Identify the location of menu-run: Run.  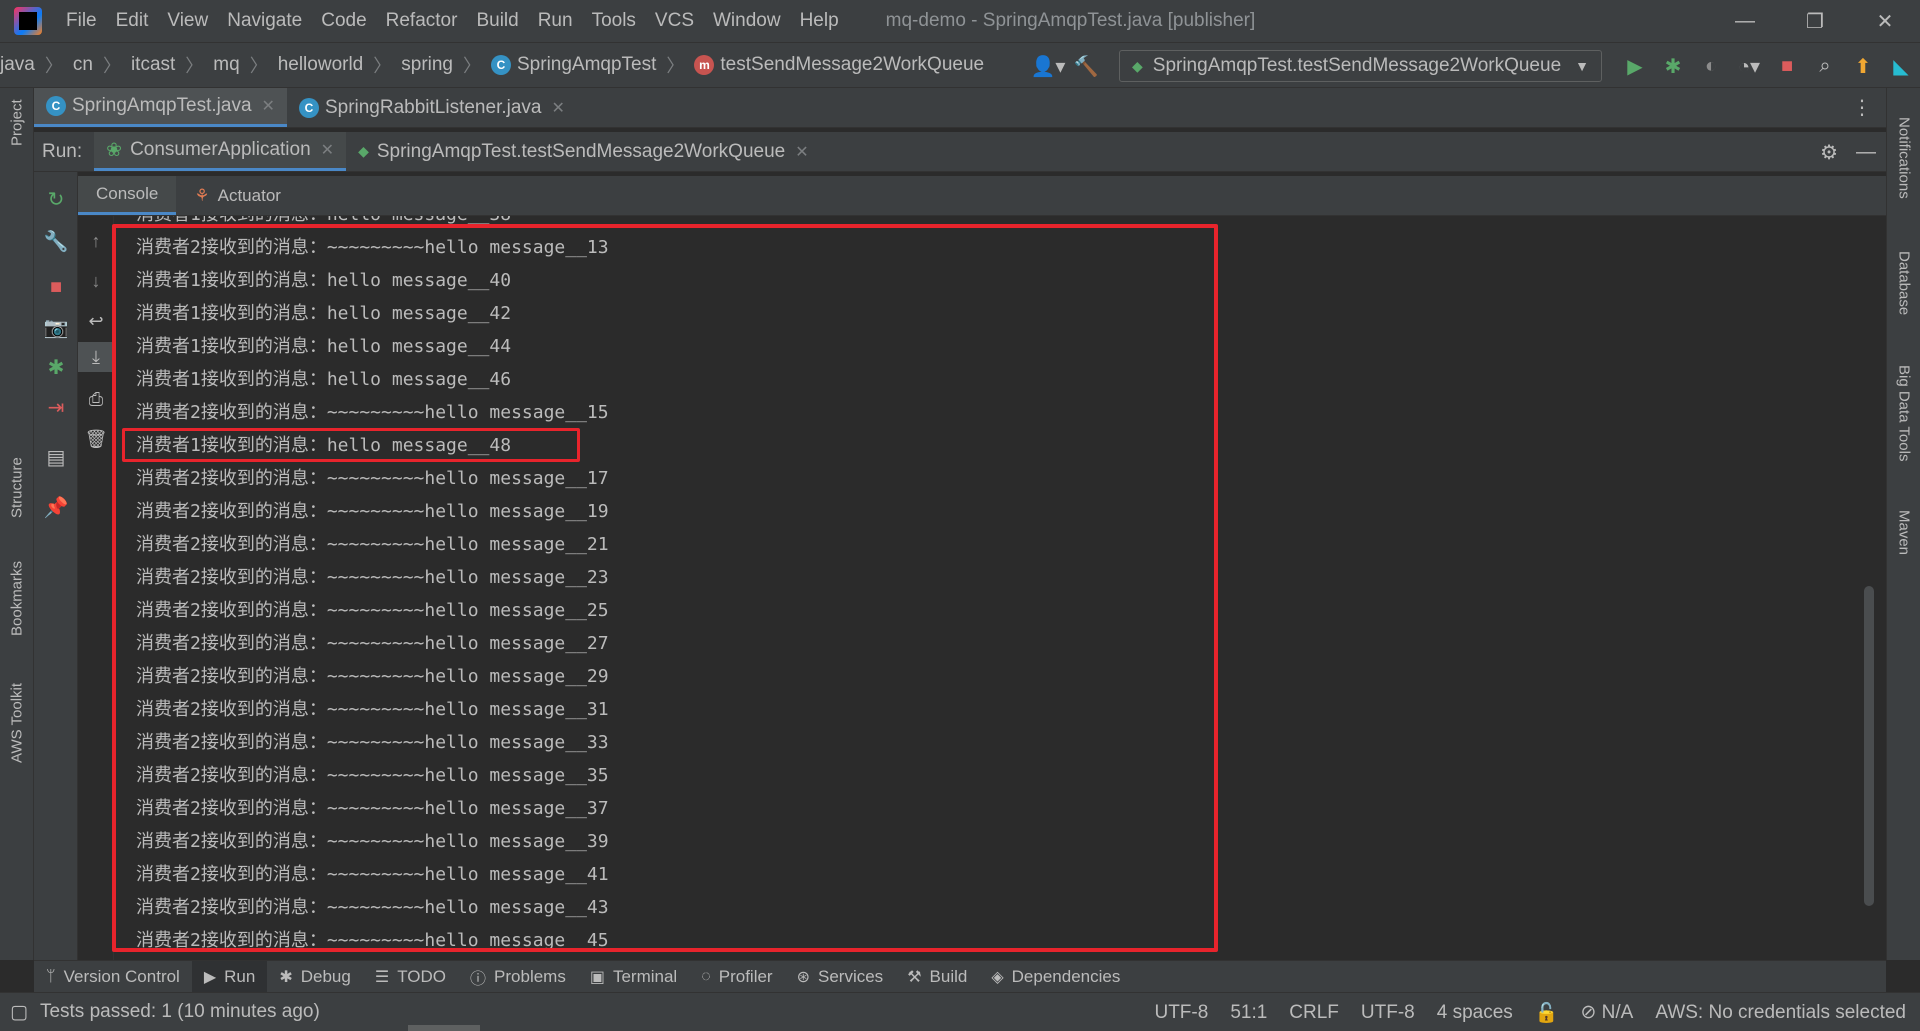
(555, 21).